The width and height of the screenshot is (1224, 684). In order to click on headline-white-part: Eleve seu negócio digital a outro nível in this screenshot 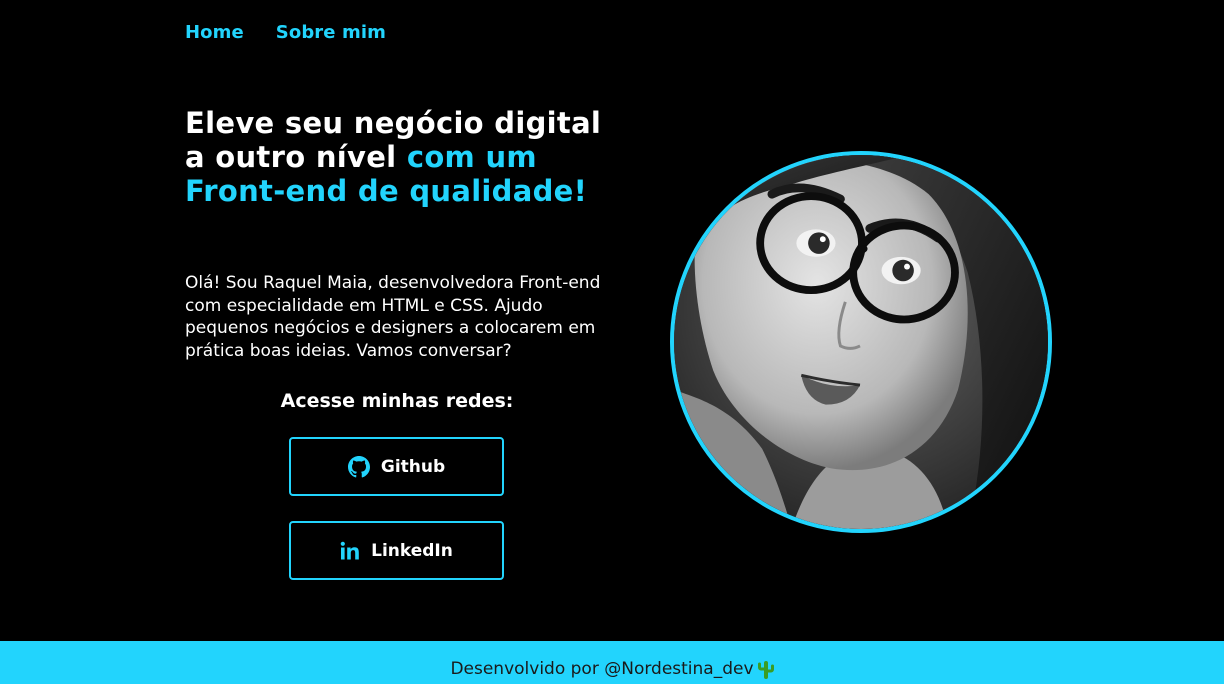, I will do `click(393, 140)`.